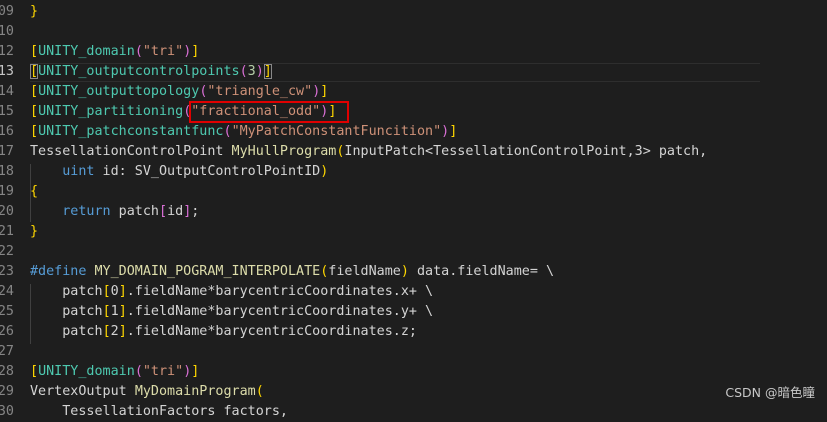 This screenshot has height=422, width=827. I want to click on code-token: TessellationFactors factors,, so click(159, 411).